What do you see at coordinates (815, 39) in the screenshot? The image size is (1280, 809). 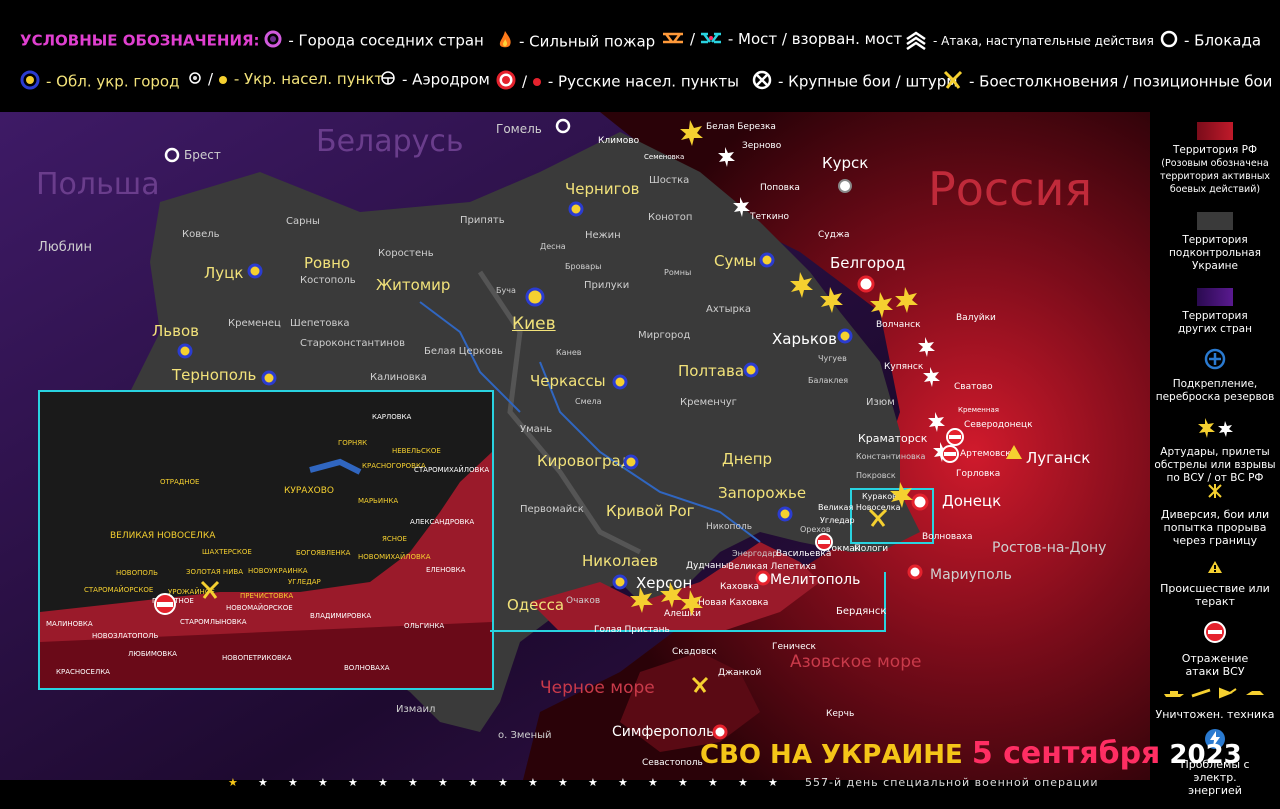 I see `legend-bridge-text: - Мост / взорван. мост` at bounding box center [815, 39].